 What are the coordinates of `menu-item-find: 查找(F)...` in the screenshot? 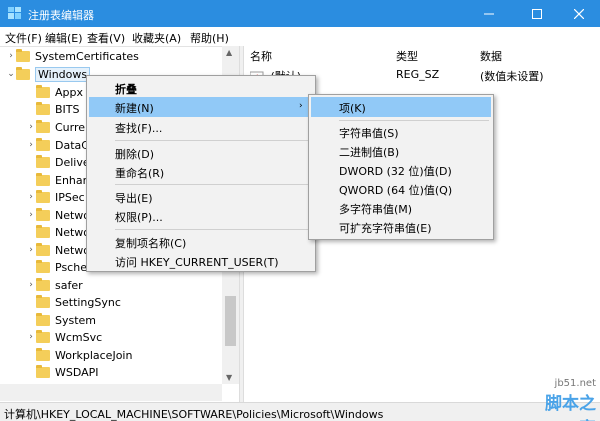 It's located at (138, 128).